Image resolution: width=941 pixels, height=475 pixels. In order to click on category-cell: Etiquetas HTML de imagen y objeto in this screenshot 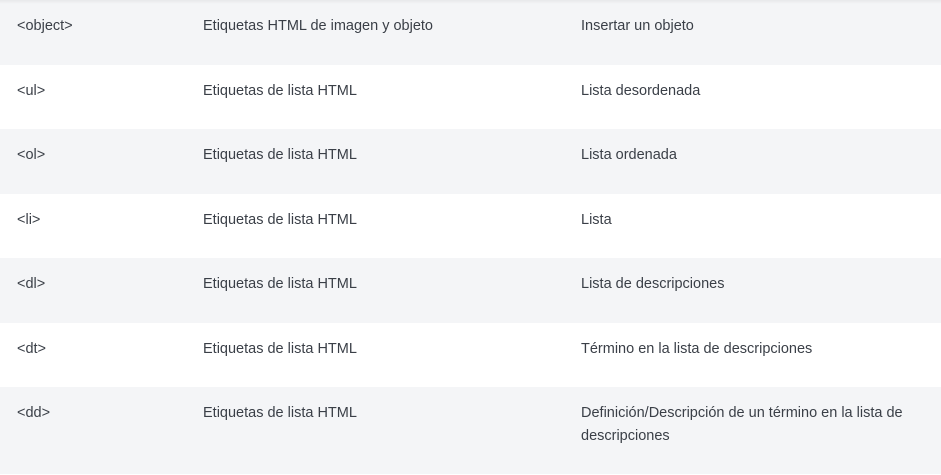, I will do `click(318, 26)`.